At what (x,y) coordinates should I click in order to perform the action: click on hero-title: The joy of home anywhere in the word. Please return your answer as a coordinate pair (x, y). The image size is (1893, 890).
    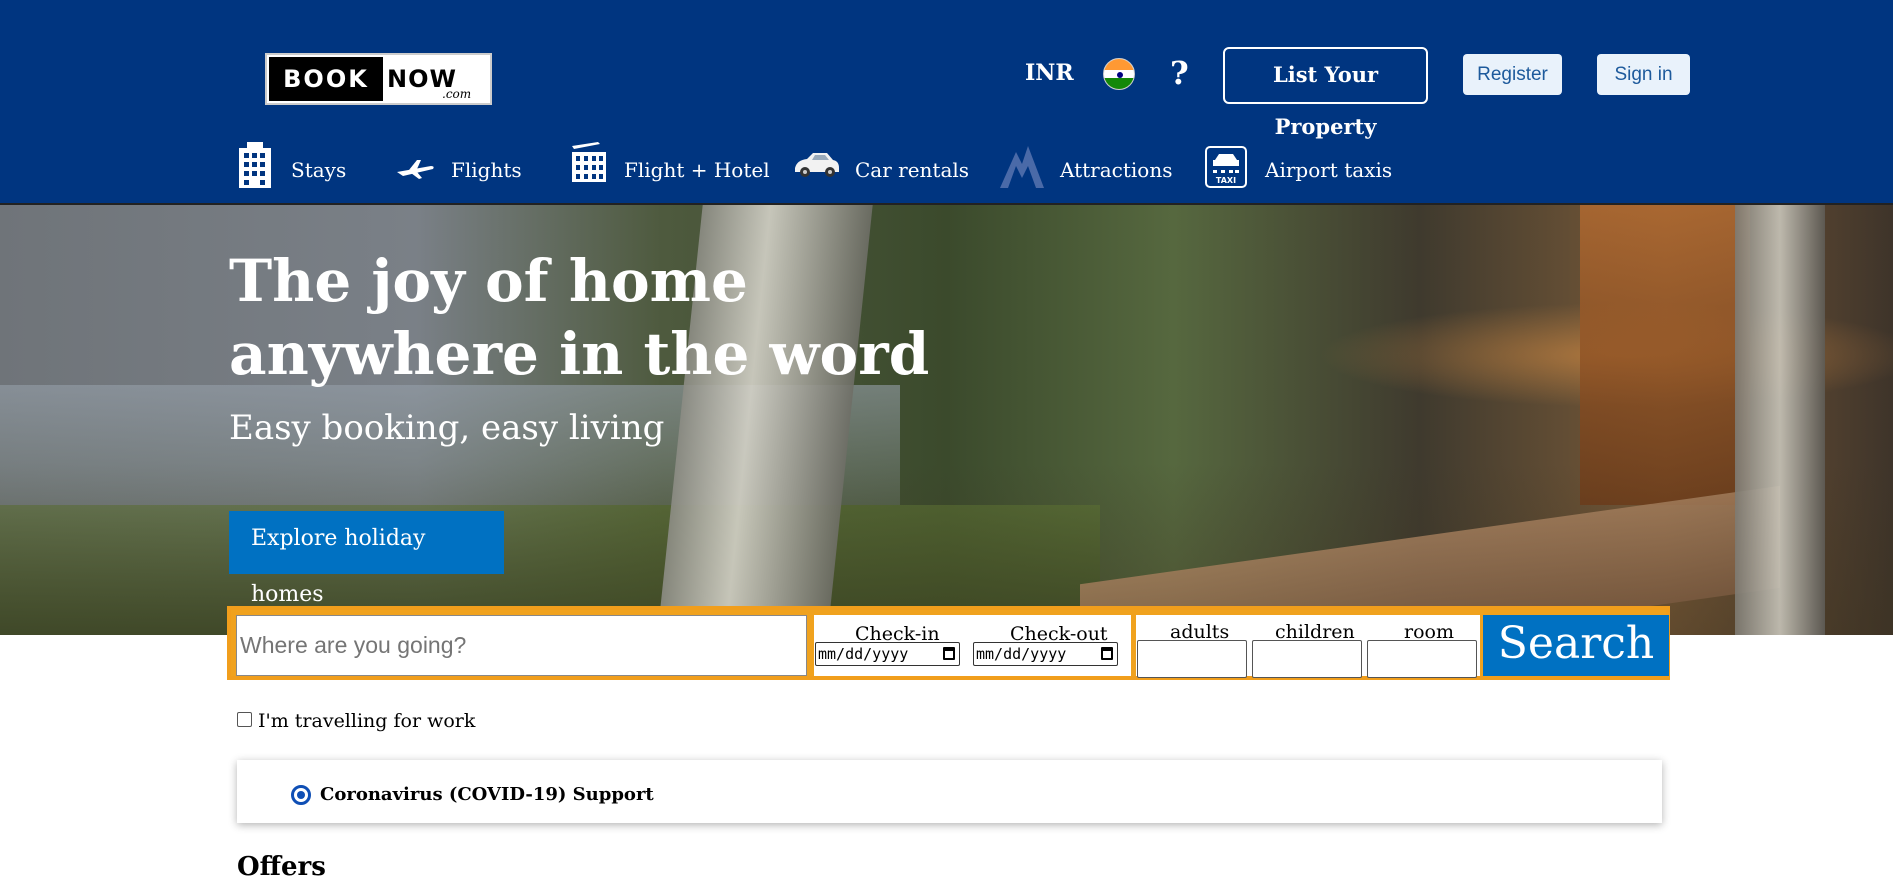
    Looking at the image, I should click on (579, 317).